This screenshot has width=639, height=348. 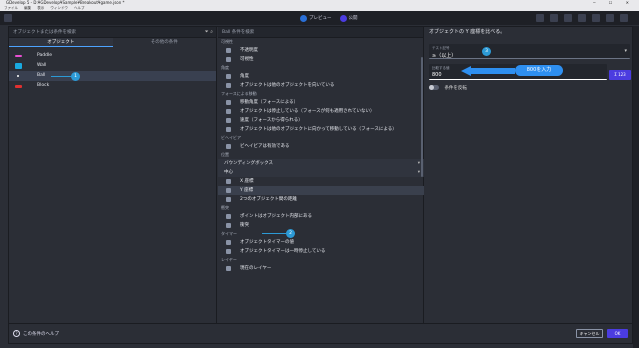 I want to click on menu-view: 表示, so click(x=40, y=8).